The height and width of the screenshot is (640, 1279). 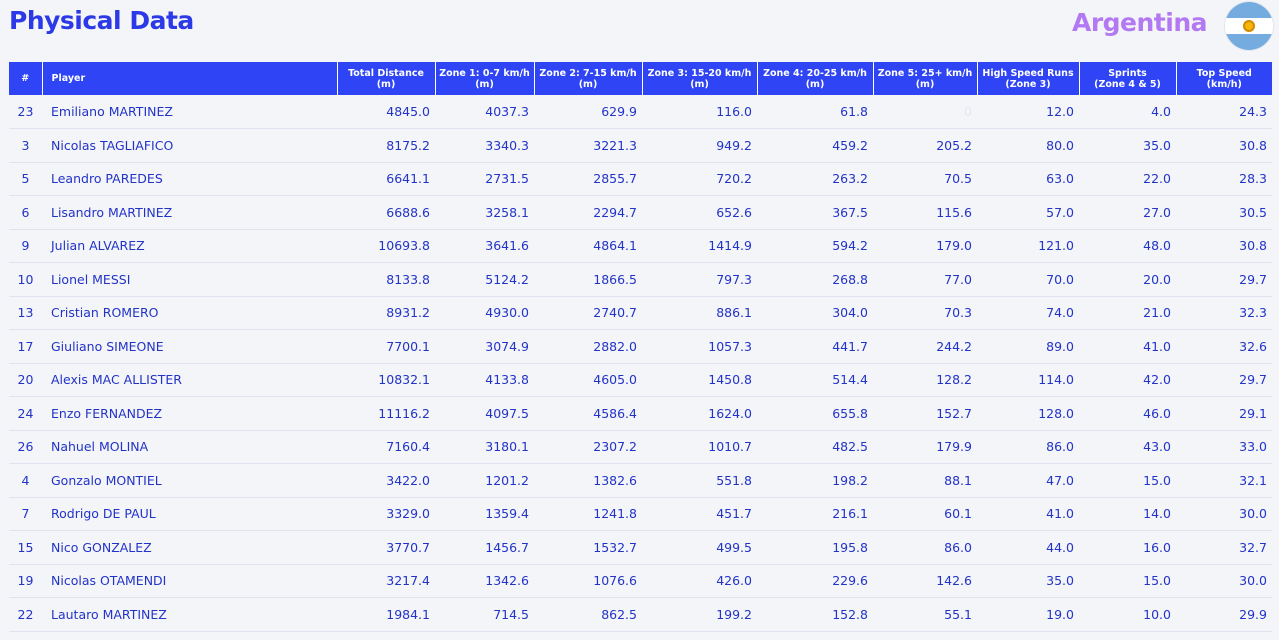 What do you see at coordinates (1028, 279) in the screenshot?
I see `cell-hsr: 70.0` at bounding box center [1028, 279].